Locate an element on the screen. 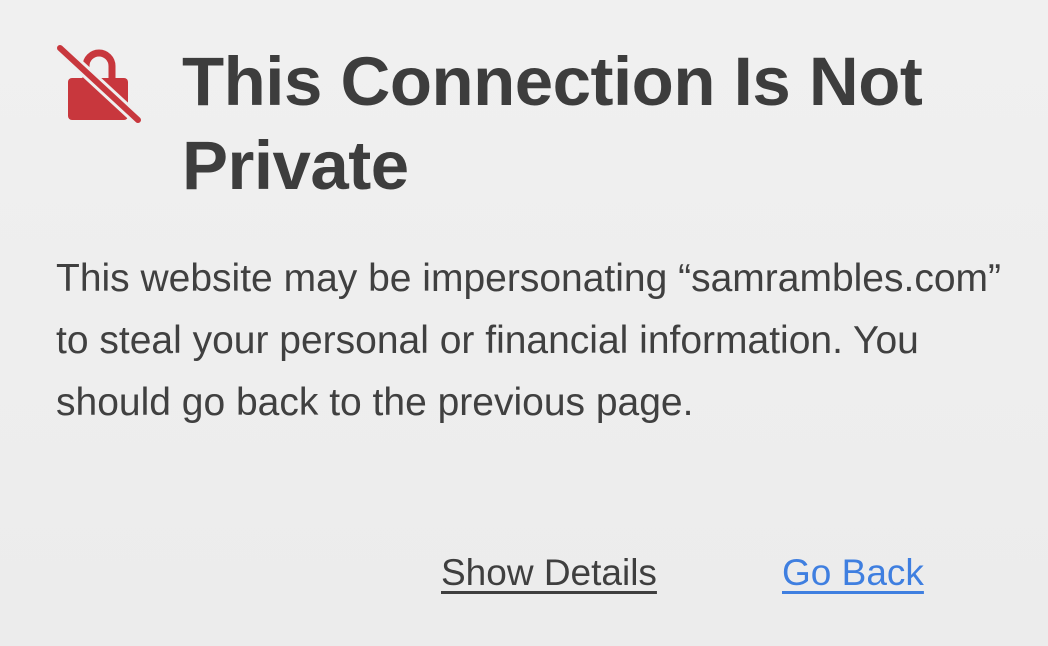 Image resolution: width=1048 pixels, height=646 pixels. action-bar: Show Details Go Back is located at coordinates (524, 573).